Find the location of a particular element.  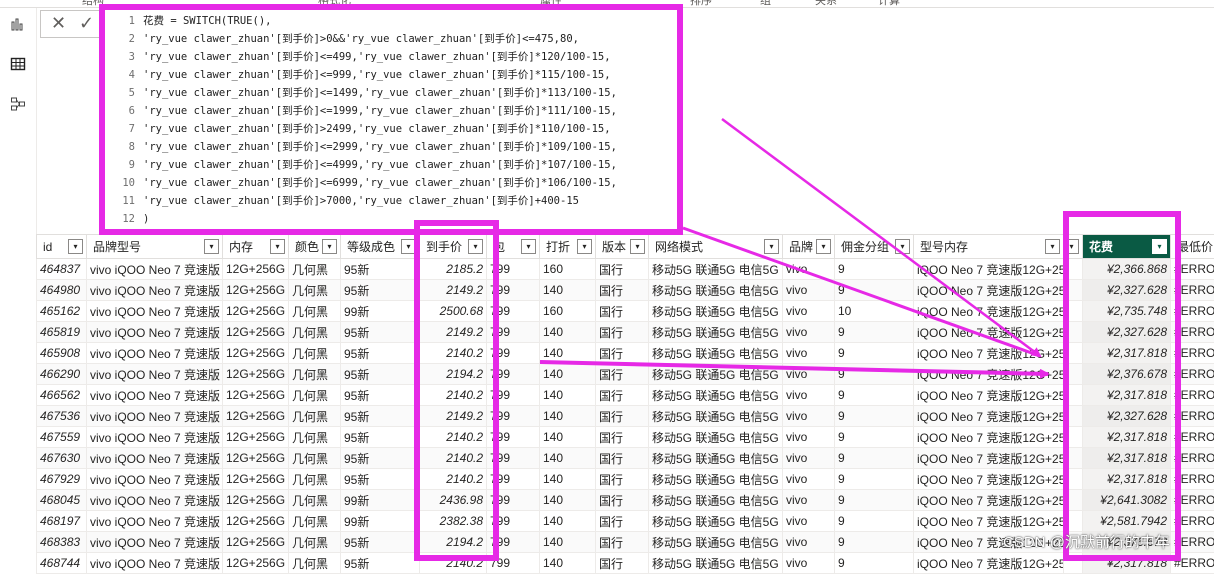

table-cell: 160 is located at coordinates (568, 269).